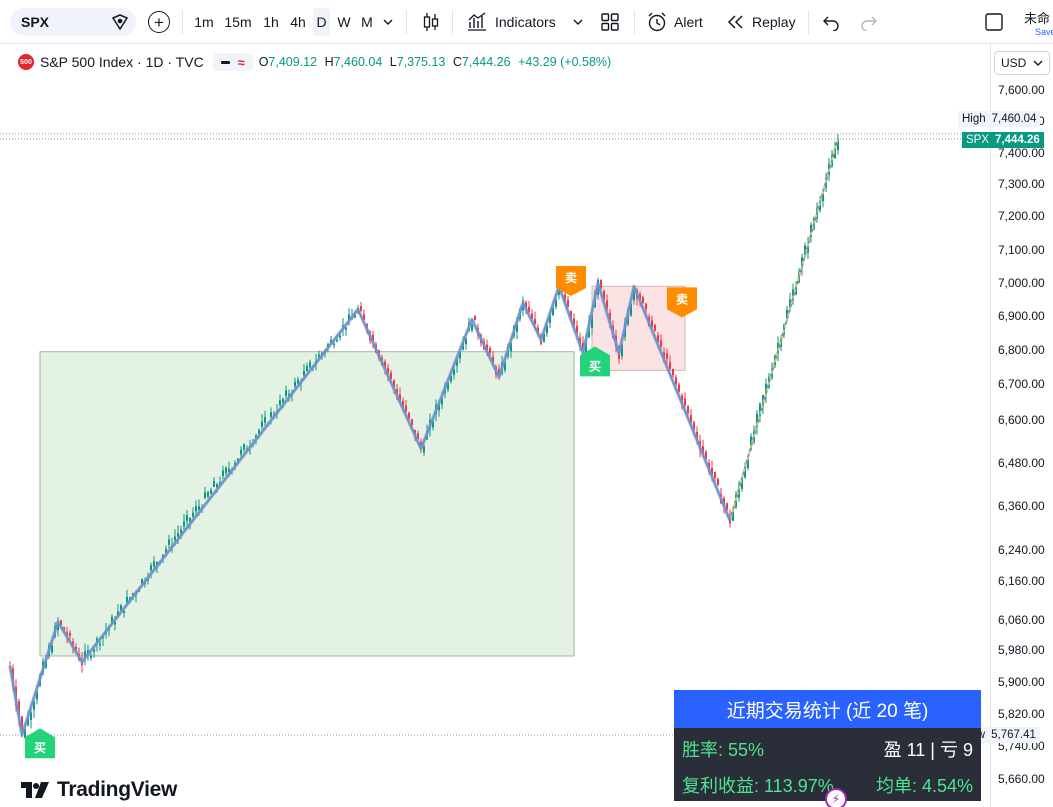 The width and height of the screenshot is (1053, 807). Describe the element at coordinates (486, 62) in the screenshot. I see `close-value: 7,444.26` at that location.